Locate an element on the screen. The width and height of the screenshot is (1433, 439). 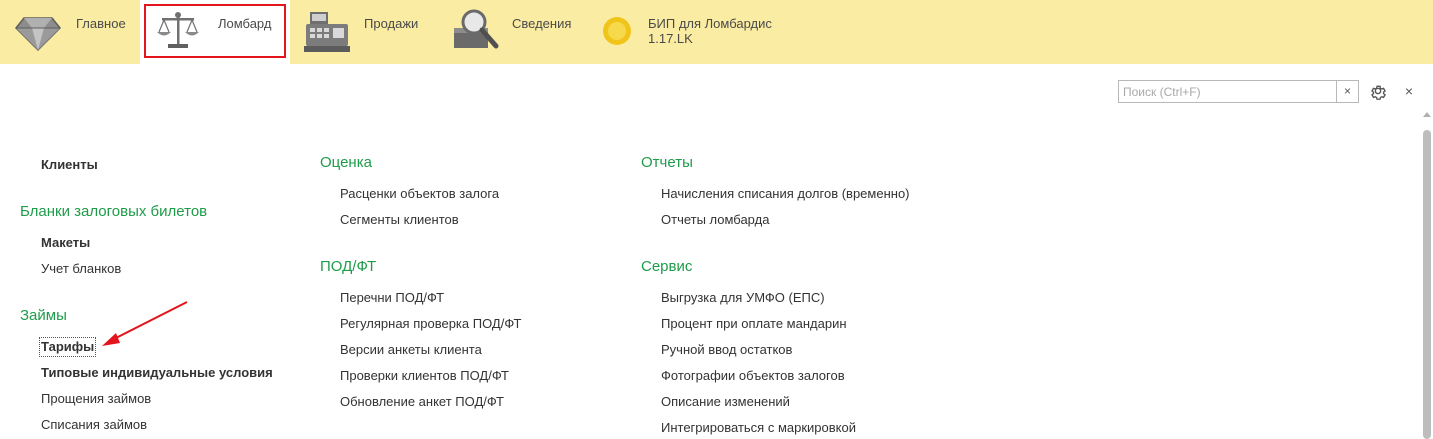
menu-item-umfo-export: Выгрузка для УМФО (ЕПС) is located at coordinates (743, 298).